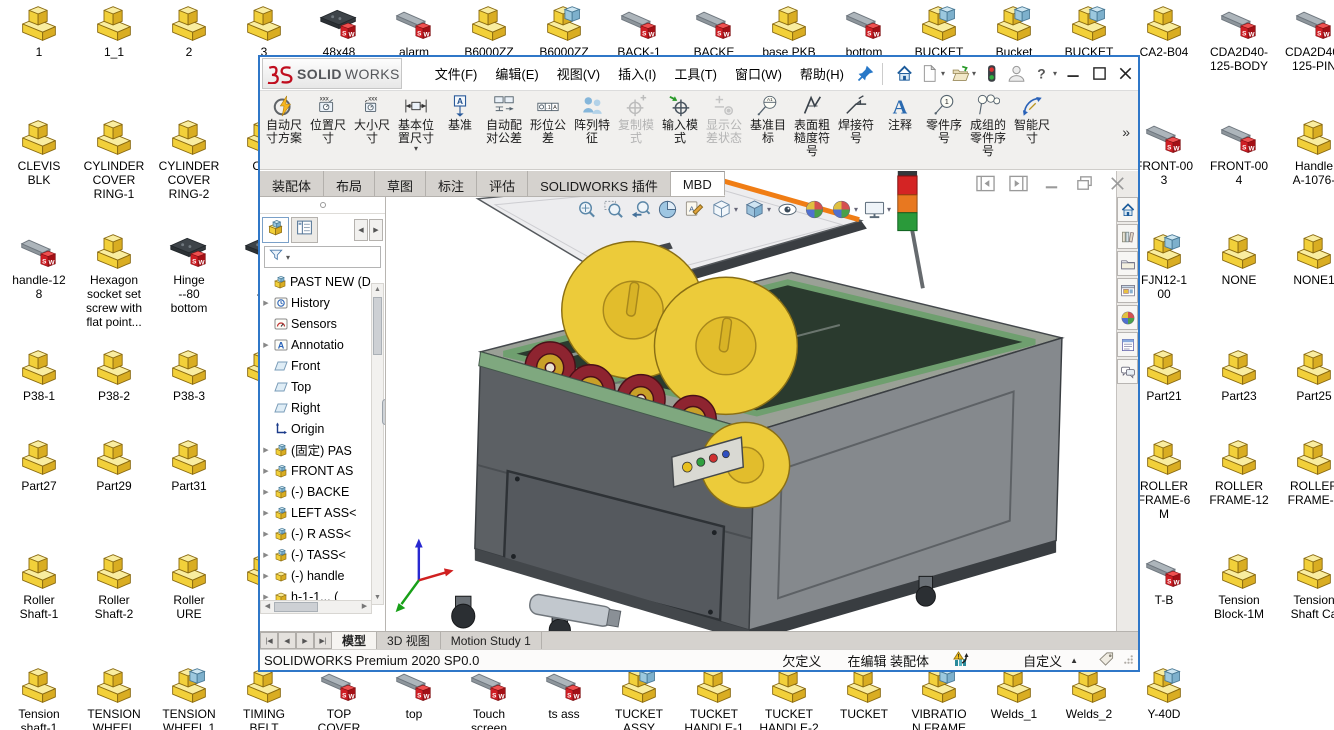 The height and width of the screenshot is (730, 1334). What do you see at coordinates (639, 30) in the screenshot?
I see `desktop-icon: S W BACK-1` at bounding box center [639, 30].